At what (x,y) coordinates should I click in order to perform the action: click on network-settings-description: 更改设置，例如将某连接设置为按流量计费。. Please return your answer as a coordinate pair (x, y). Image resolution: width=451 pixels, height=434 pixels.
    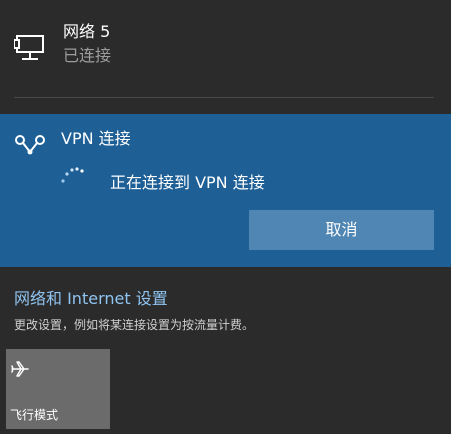
    Looking at the image, I should click on (134, 325).